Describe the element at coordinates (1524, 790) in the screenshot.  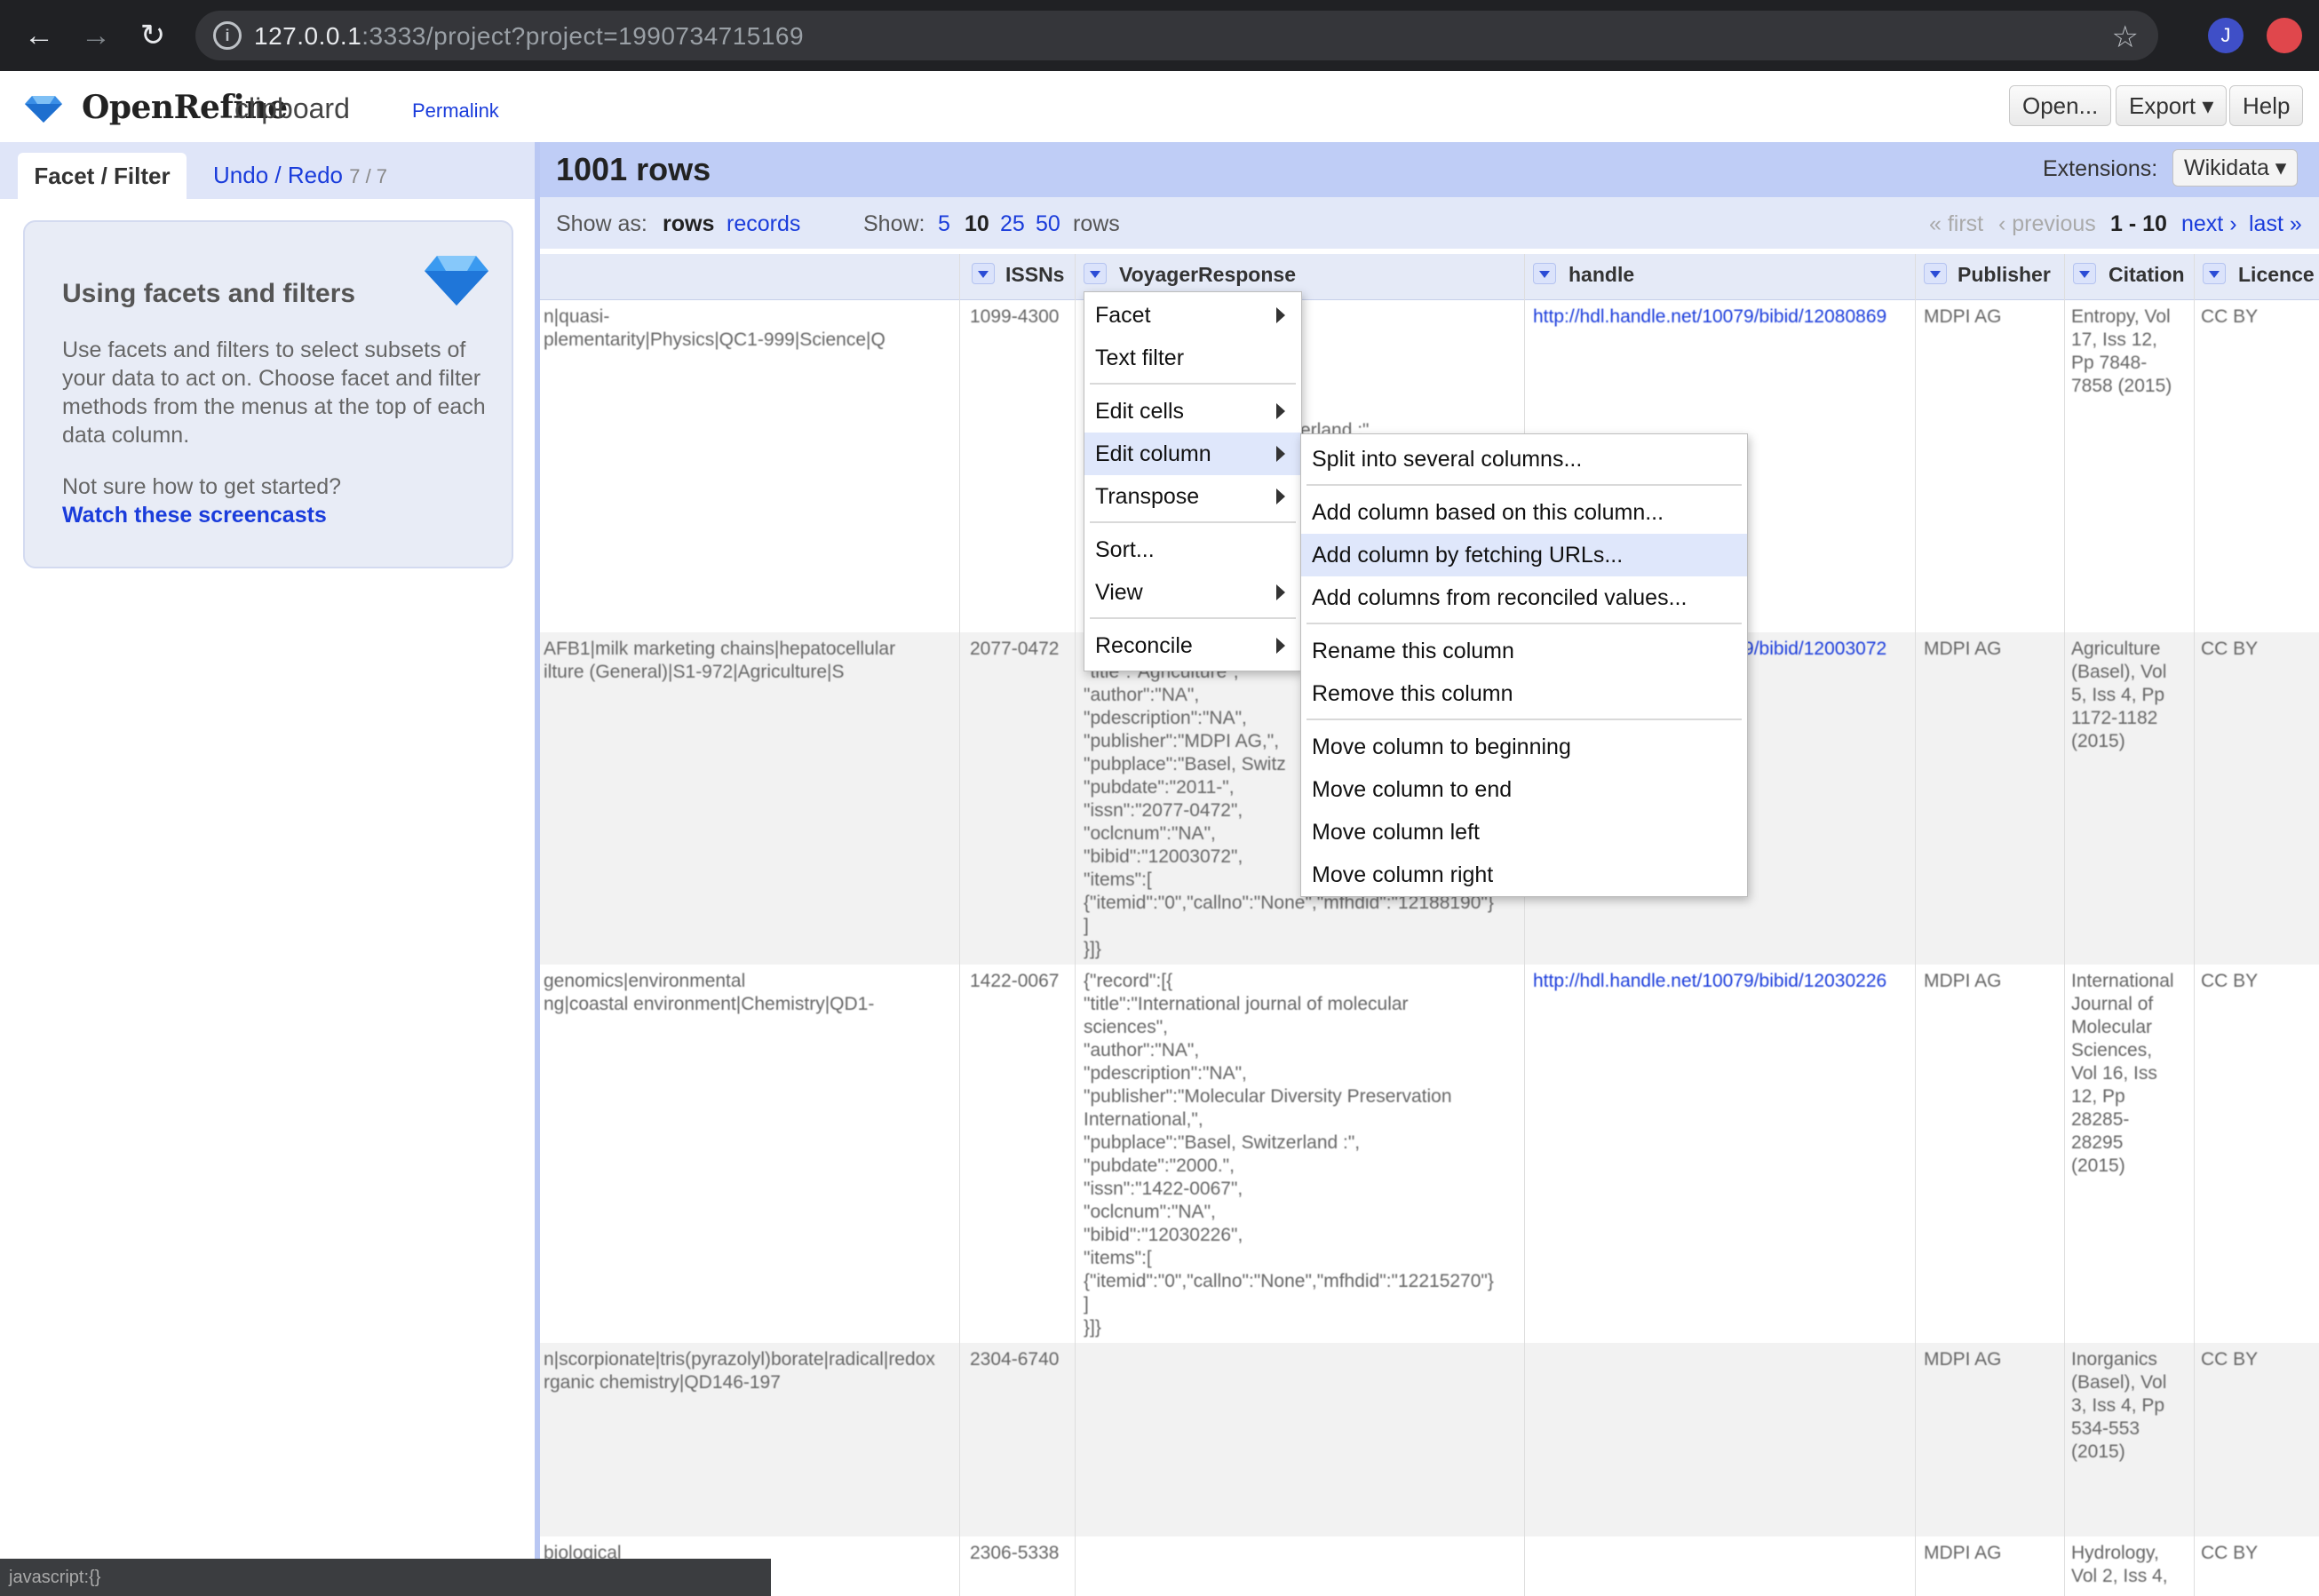
I see `menu-item-move-to-end: Move column to end` at that location.